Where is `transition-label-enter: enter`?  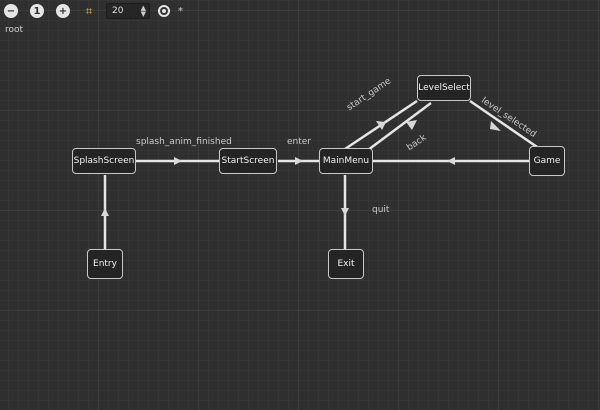 transition-label-enter: enter is located at coordinates (299, 142).